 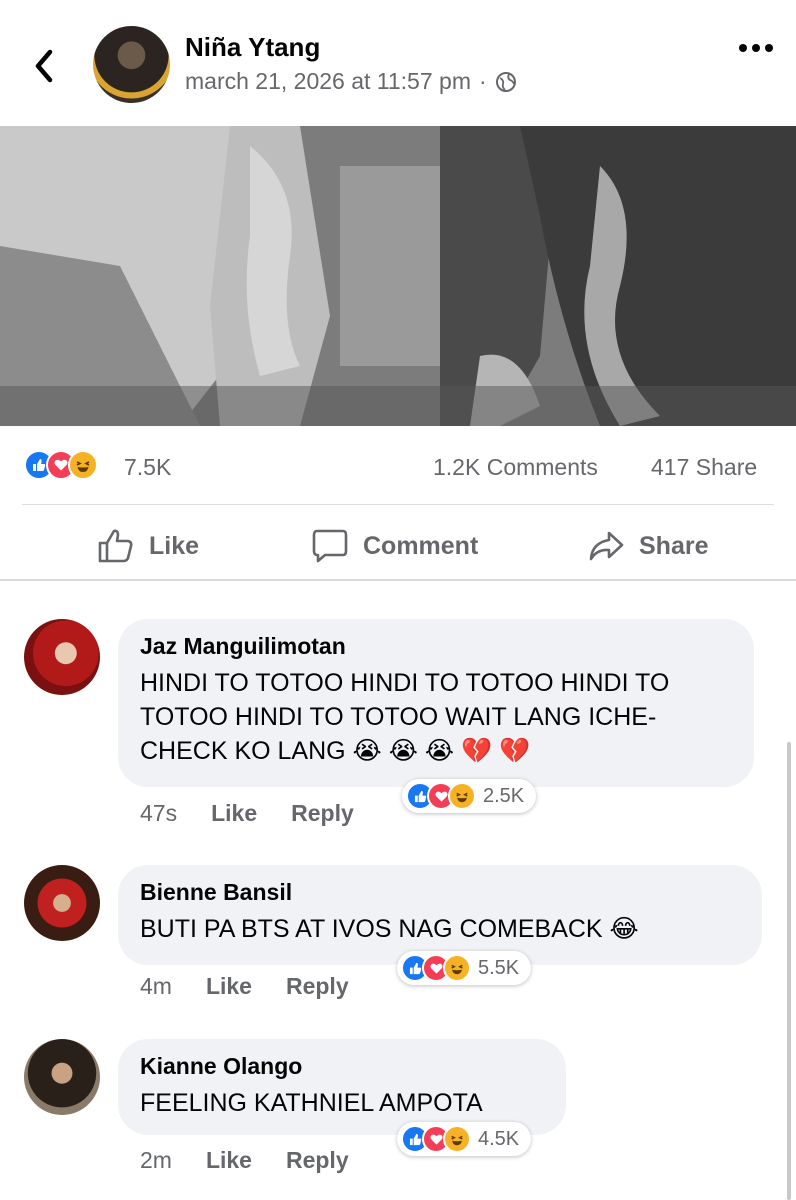 What do you see at coordinates (505, 81) in the screenshot?
I see `globe-icon` at bounding box center [505, 81].